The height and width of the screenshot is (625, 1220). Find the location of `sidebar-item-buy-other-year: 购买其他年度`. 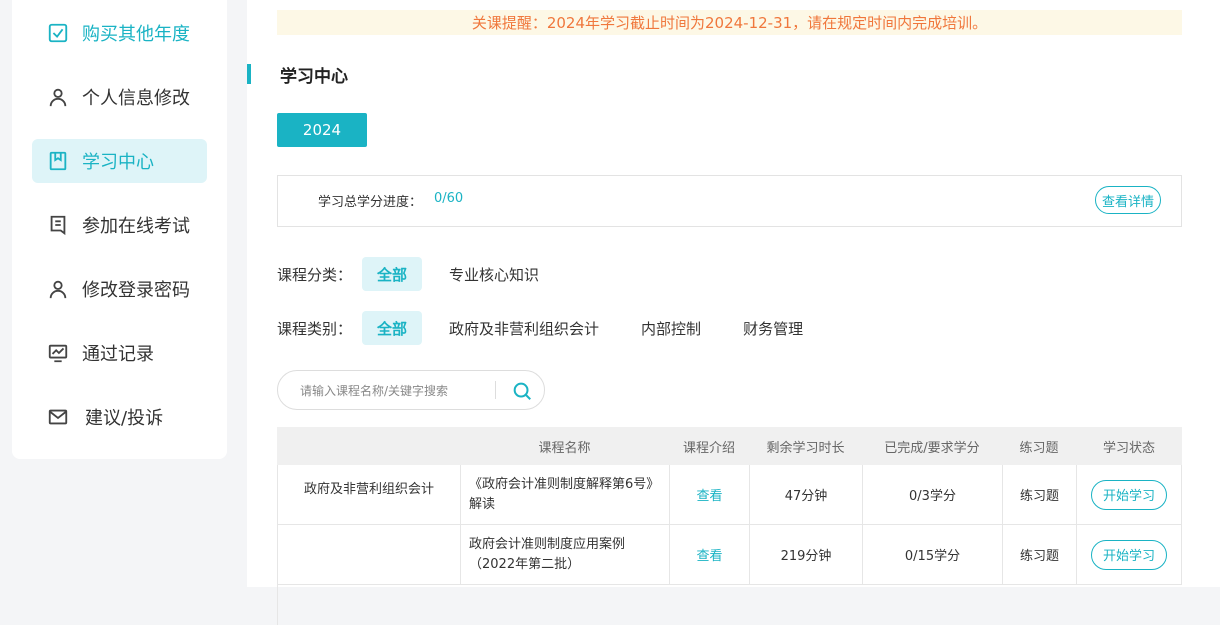

sidebar-item-buy-other-year: 购买其他年度 is located at coordinates (119, 33).